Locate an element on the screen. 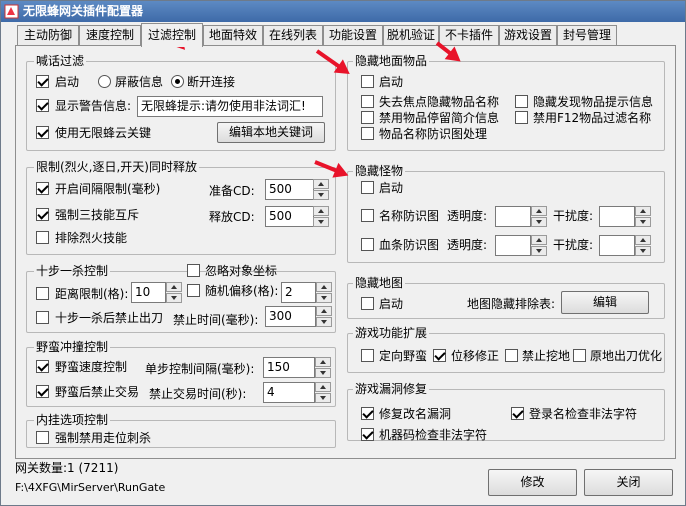 The width and height of the screenshot is (686, 506). tab-active-defense: 主动防御 is located at coordinates (48, 35).